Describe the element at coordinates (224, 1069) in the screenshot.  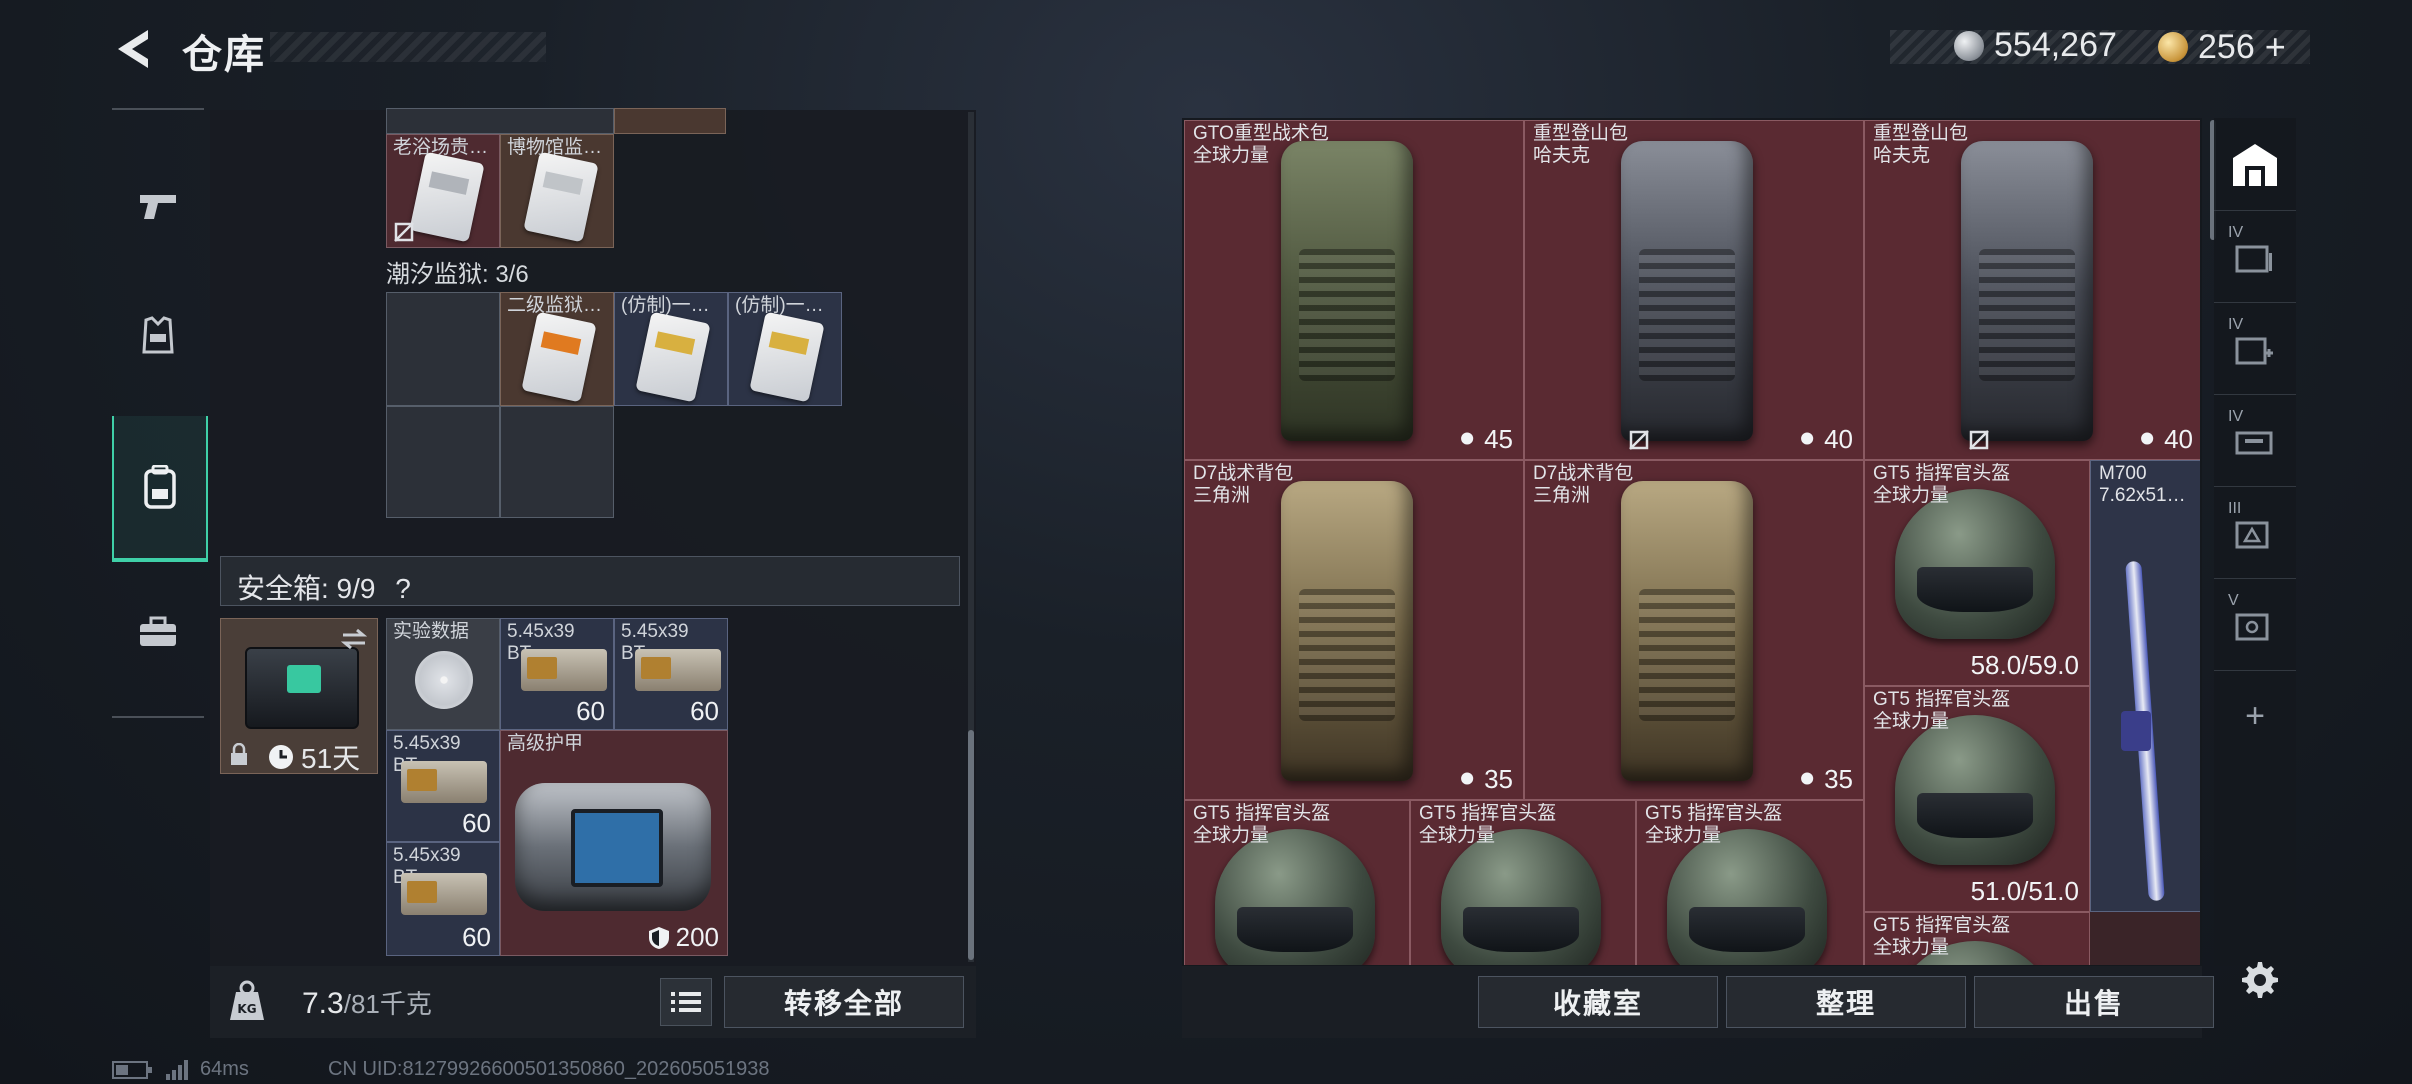
I see `ping-value: 64ms` at that location.